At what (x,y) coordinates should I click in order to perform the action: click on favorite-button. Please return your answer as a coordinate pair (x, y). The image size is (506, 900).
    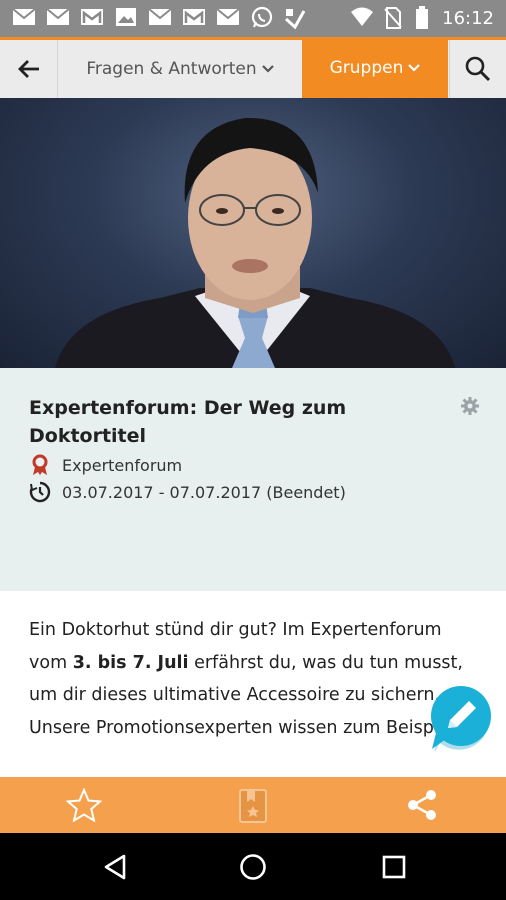
    Looking at the image, I should click on (84, 805).